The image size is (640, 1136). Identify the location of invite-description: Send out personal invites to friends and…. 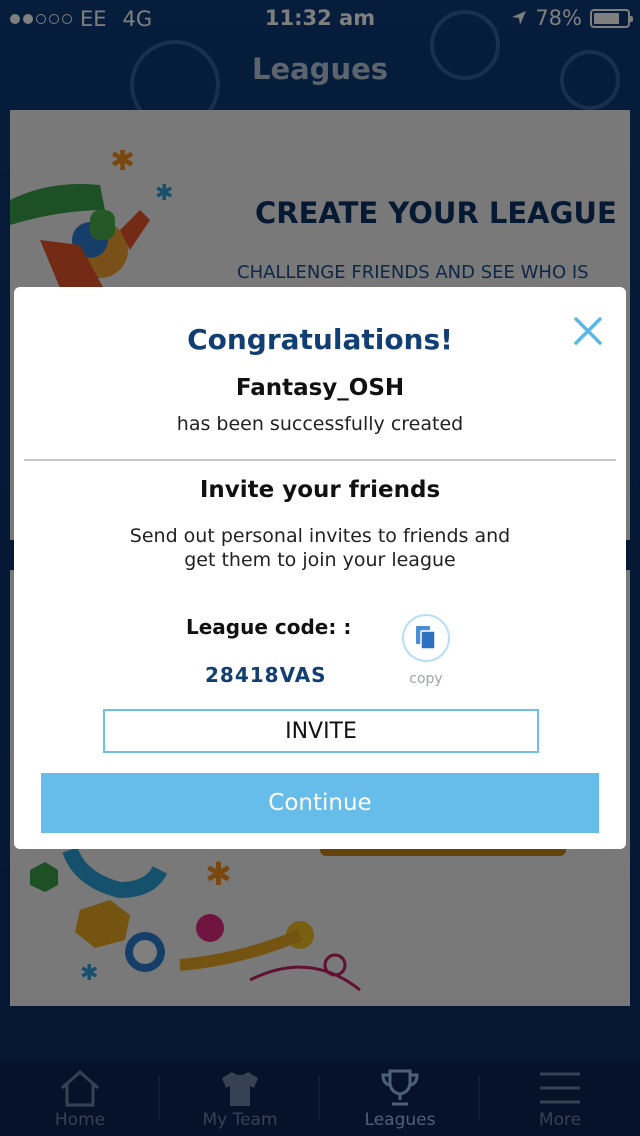
(320, 548).